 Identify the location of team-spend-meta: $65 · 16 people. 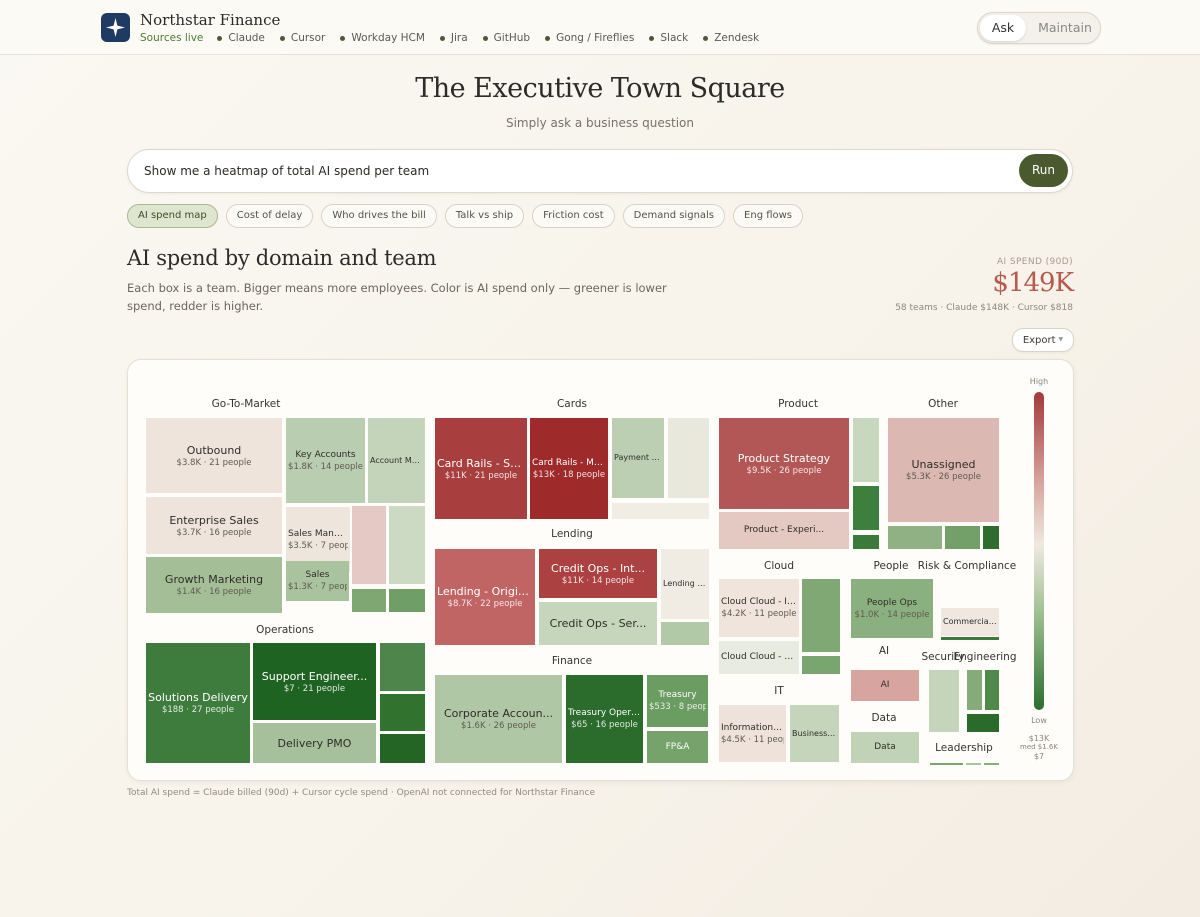
(604, 725).